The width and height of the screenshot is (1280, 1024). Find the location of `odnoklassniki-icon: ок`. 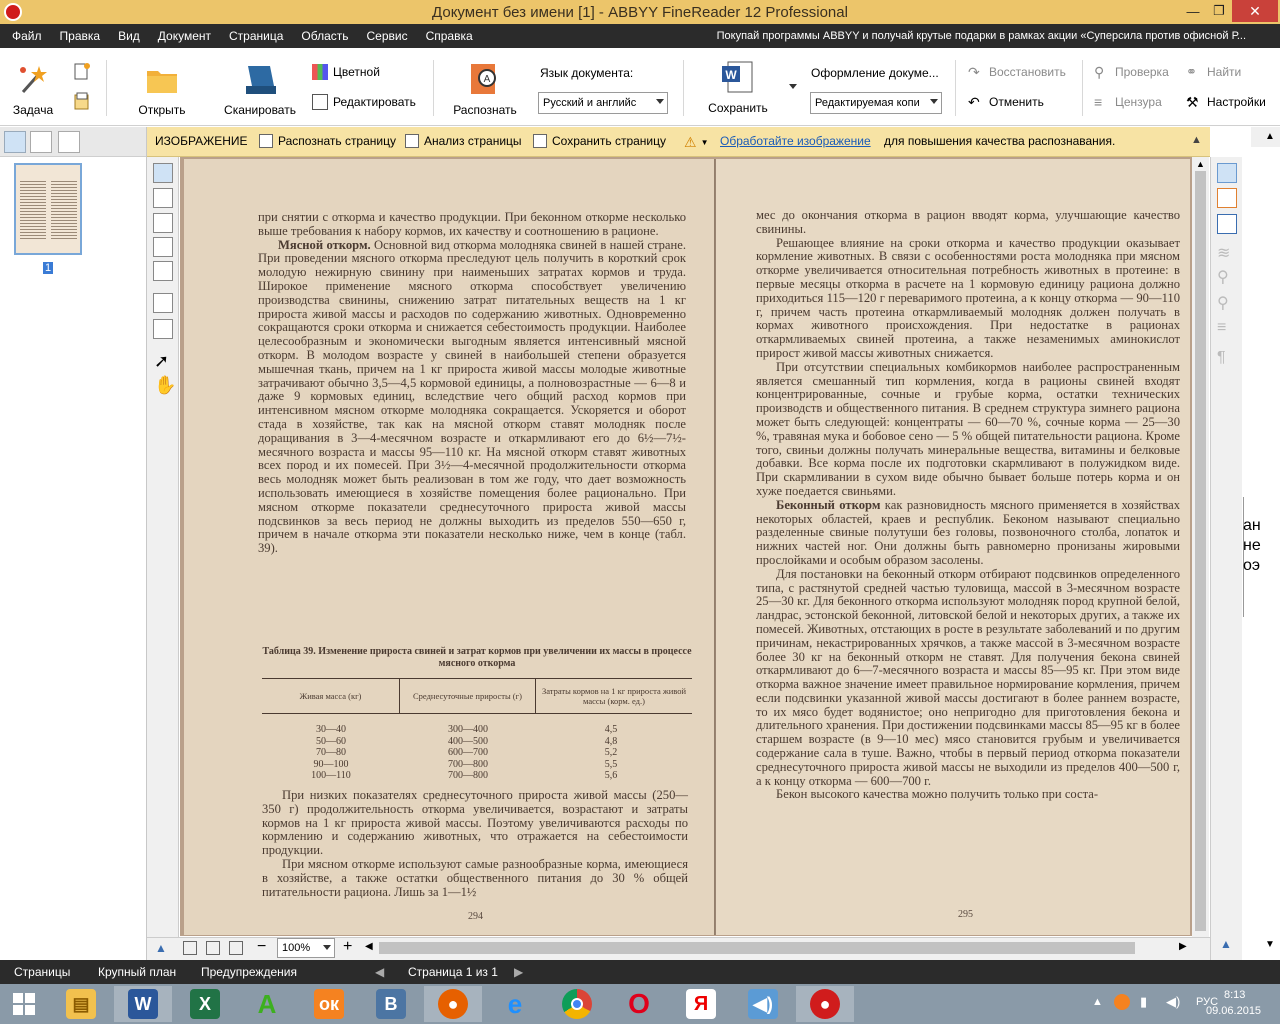

odnoklassniki-icon: ок is located at coordinates (329, 1004).